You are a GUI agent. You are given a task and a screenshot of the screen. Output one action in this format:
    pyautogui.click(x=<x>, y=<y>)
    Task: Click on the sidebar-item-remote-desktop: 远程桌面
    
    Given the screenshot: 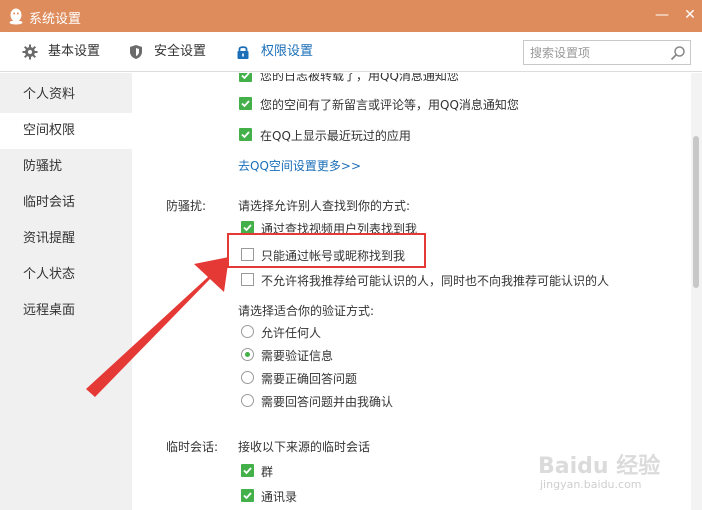 What is the action you would take?
    pyautogui.click(x=66, y=311)
    